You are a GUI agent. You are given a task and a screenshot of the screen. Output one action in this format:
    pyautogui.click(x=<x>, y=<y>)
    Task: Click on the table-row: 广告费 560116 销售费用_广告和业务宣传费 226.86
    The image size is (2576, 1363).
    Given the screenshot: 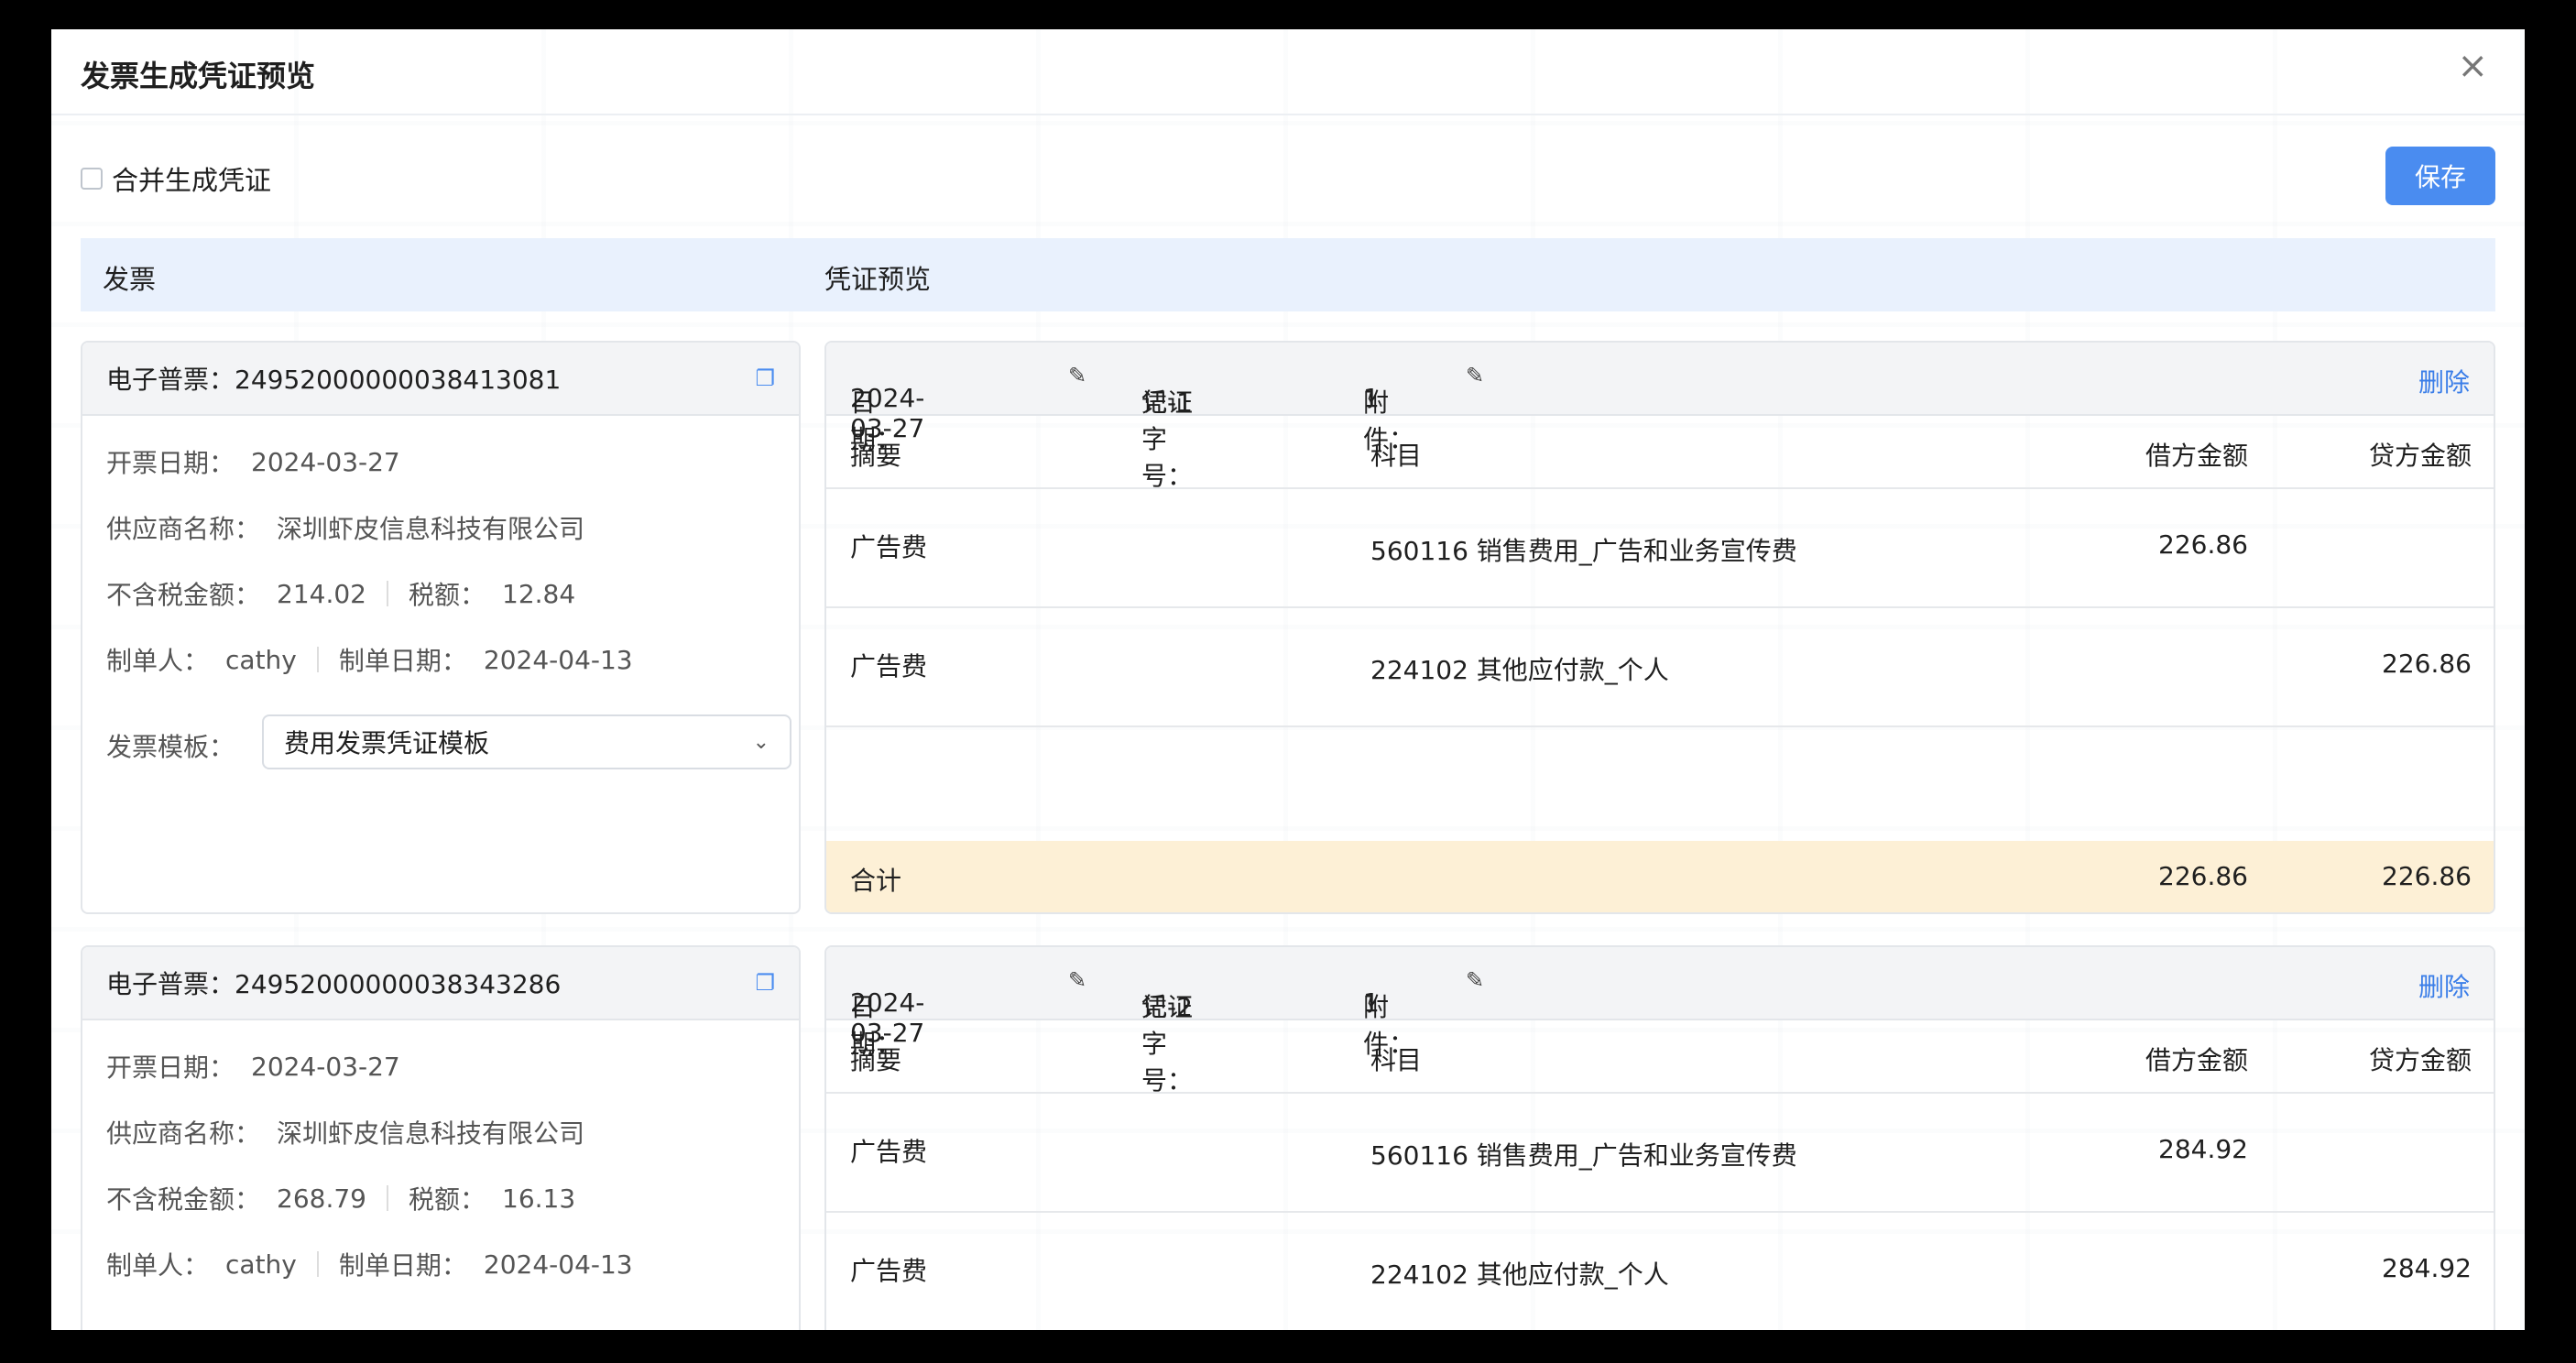 What is the action you would take?
    pyautogui.click(x=1660, y=548)
    